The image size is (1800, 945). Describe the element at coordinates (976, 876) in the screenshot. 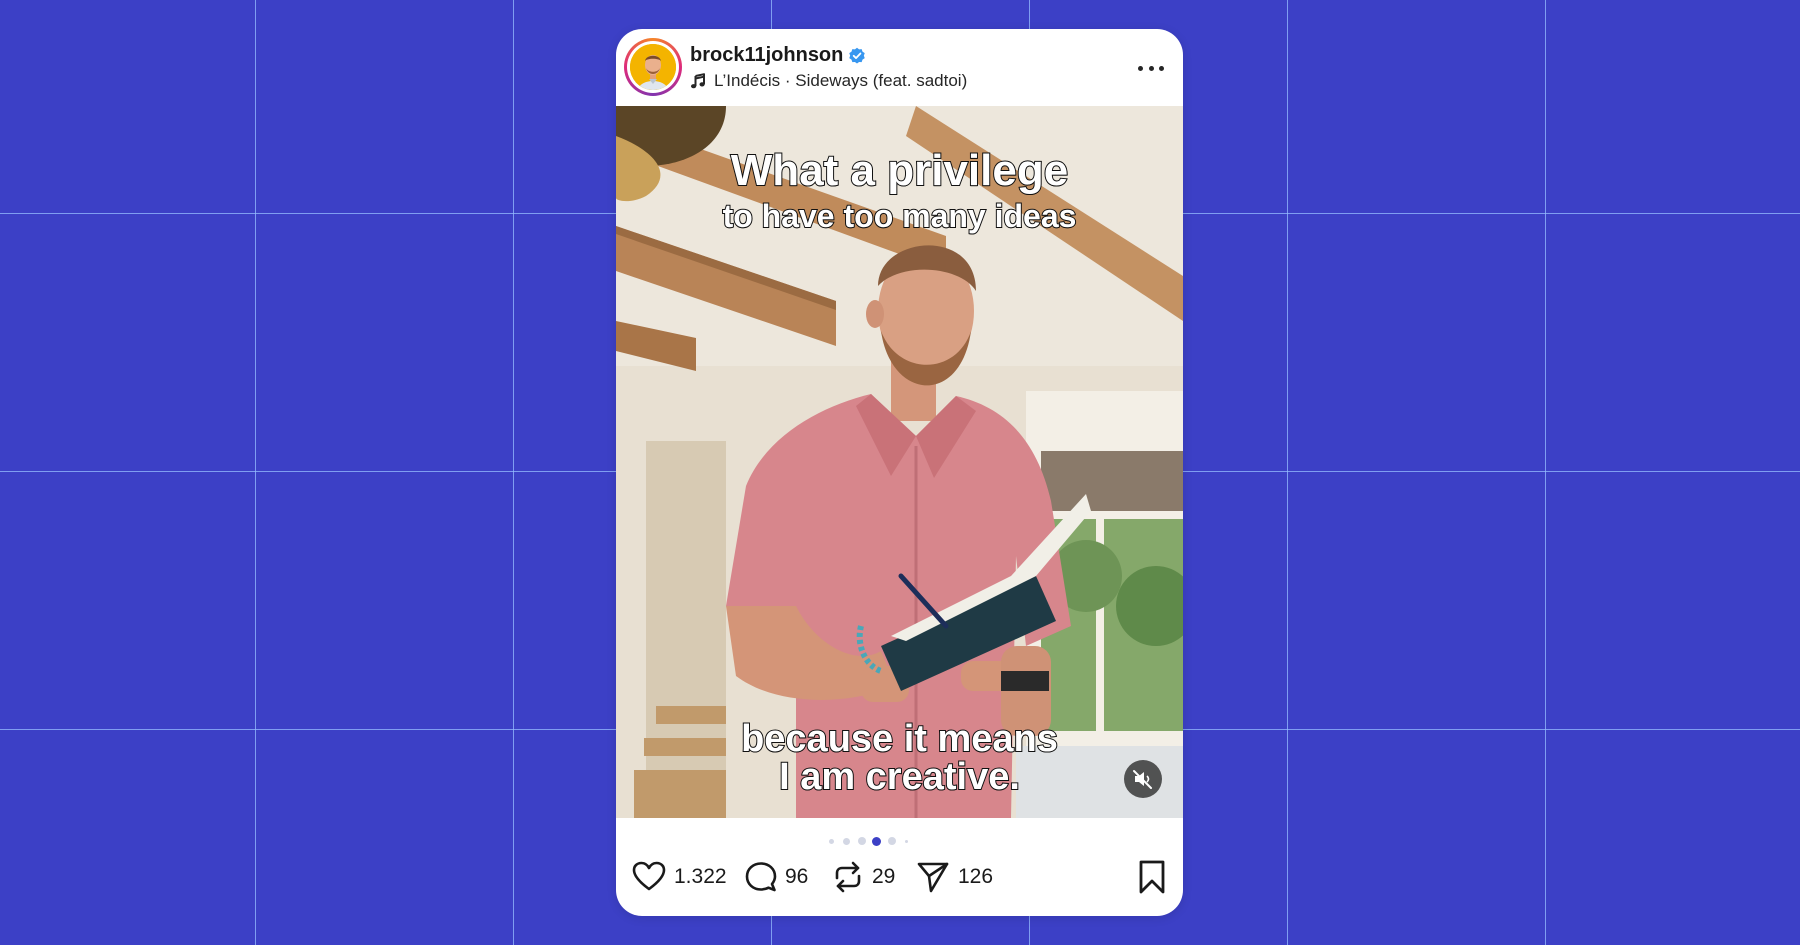

I see `share-count: 126` at that location.